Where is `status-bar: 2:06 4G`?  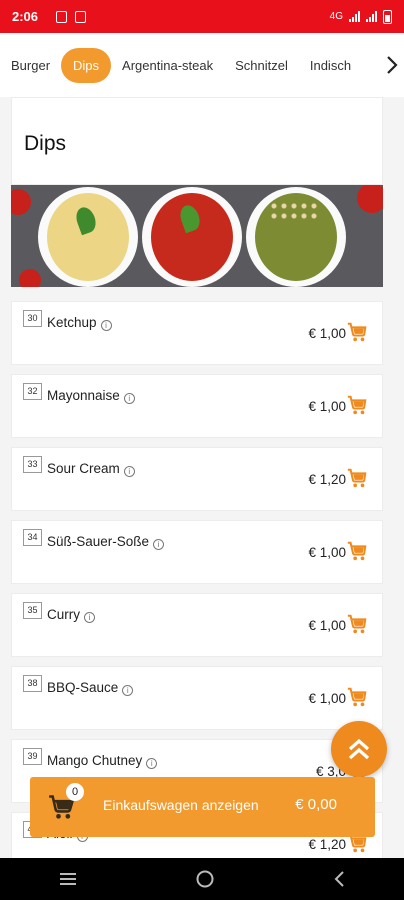
status-bar: 2:06 4G is located at coordinates (202, 16).